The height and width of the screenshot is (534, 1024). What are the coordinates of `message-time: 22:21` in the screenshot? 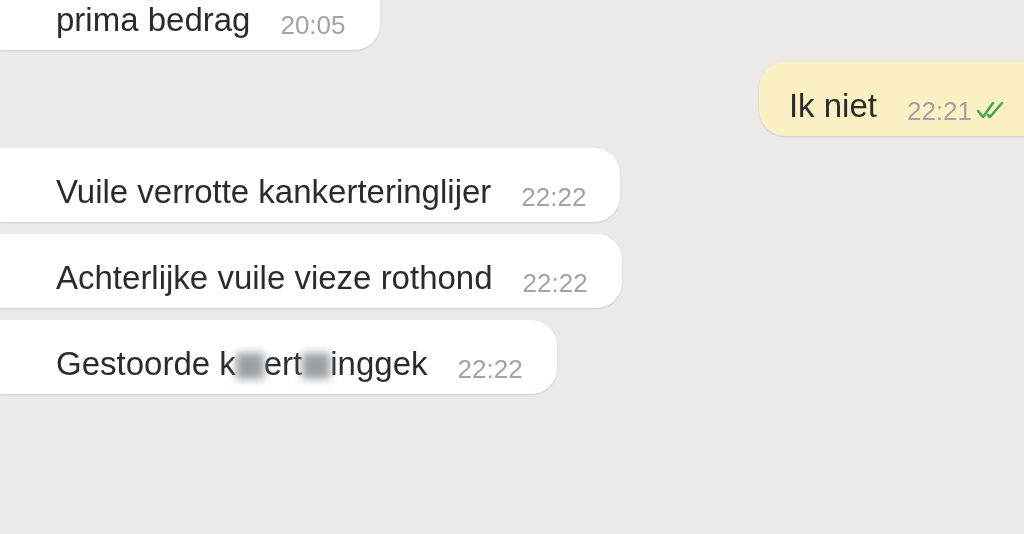 It's located at (939, 111).